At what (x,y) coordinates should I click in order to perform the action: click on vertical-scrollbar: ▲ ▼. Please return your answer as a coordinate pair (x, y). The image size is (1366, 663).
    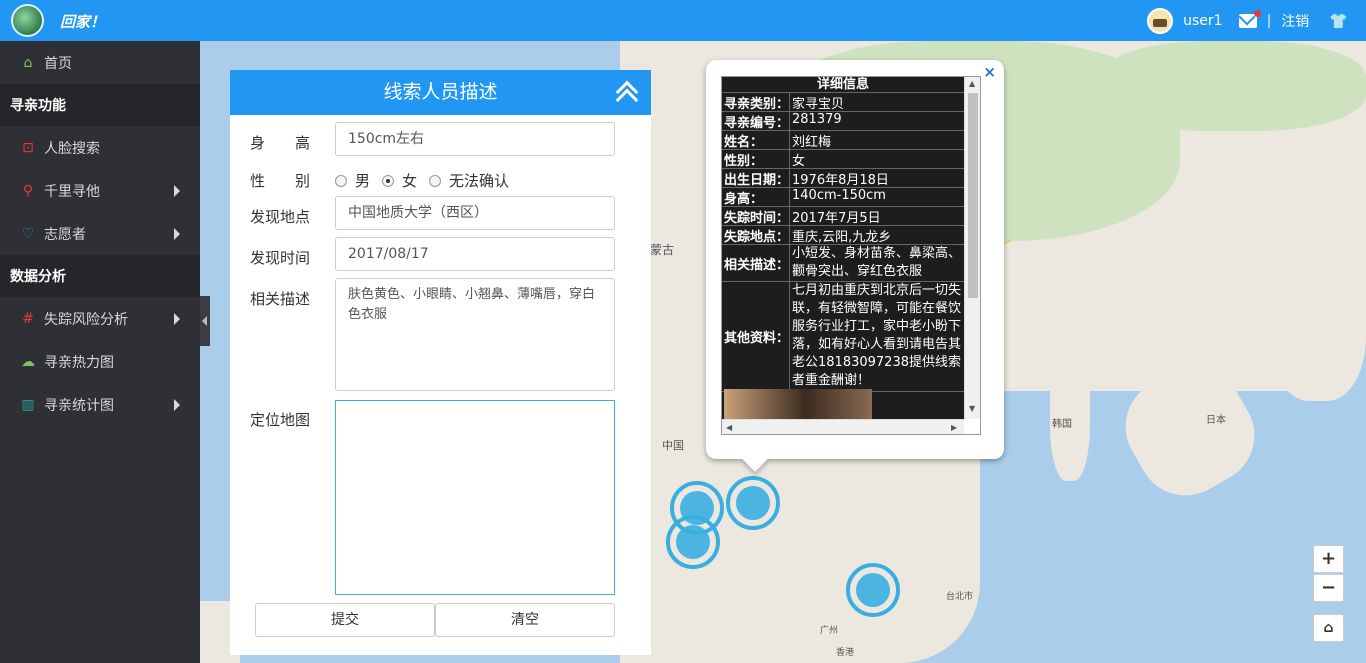
    Looking at the image, I should click on (972, 248).